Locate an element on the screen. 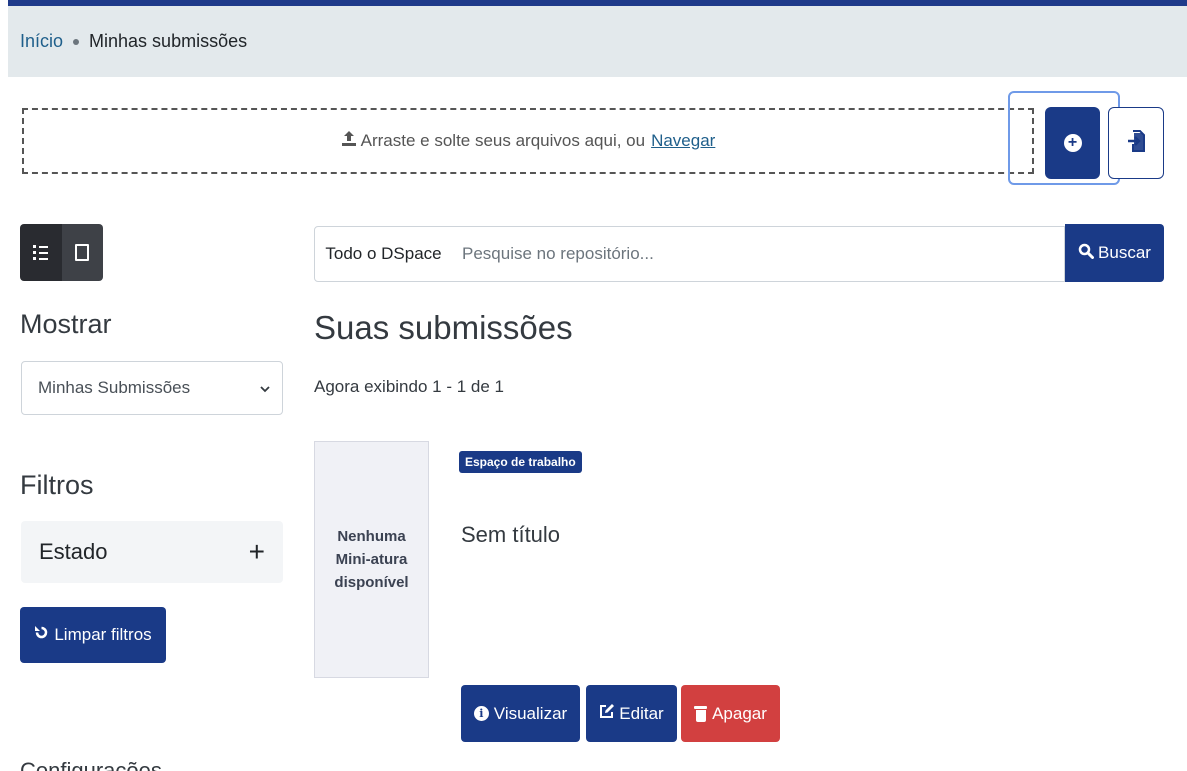 This screenshot has width=1187, height=771. settings-heading: Configurações is located at coordinates (91, 764).